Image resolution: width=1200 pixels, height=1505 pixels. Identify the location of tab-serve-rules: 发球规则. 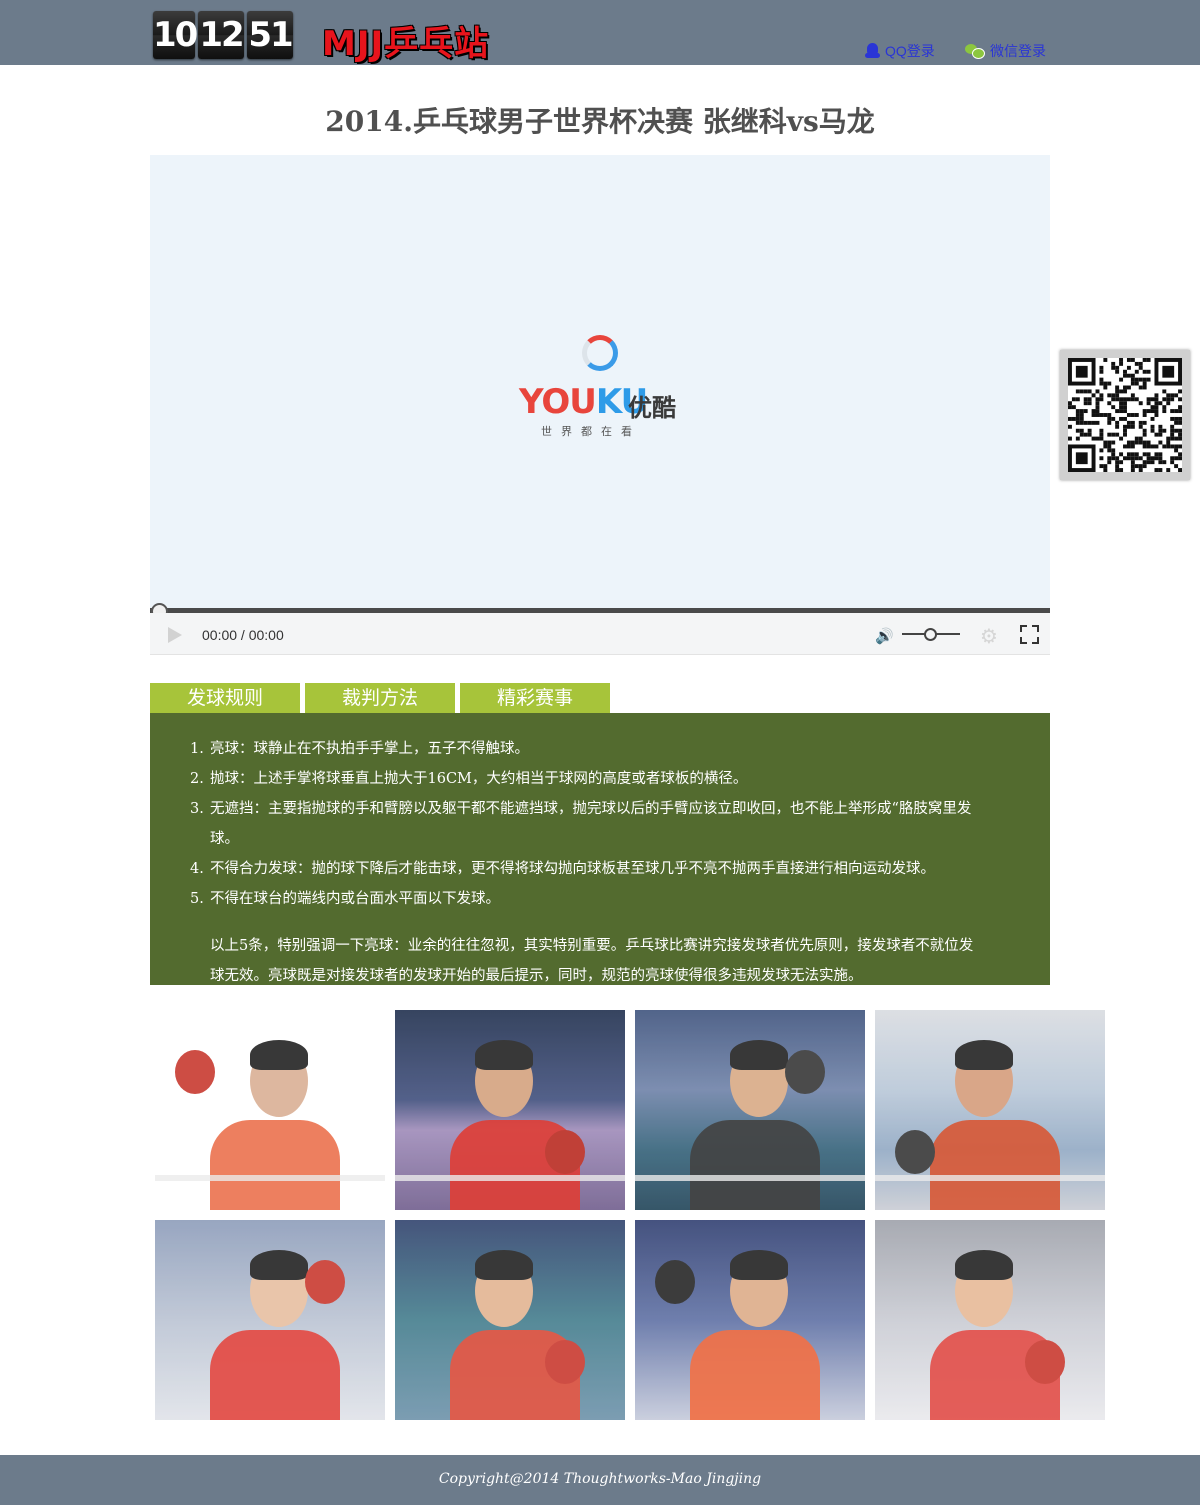
(225, 698).